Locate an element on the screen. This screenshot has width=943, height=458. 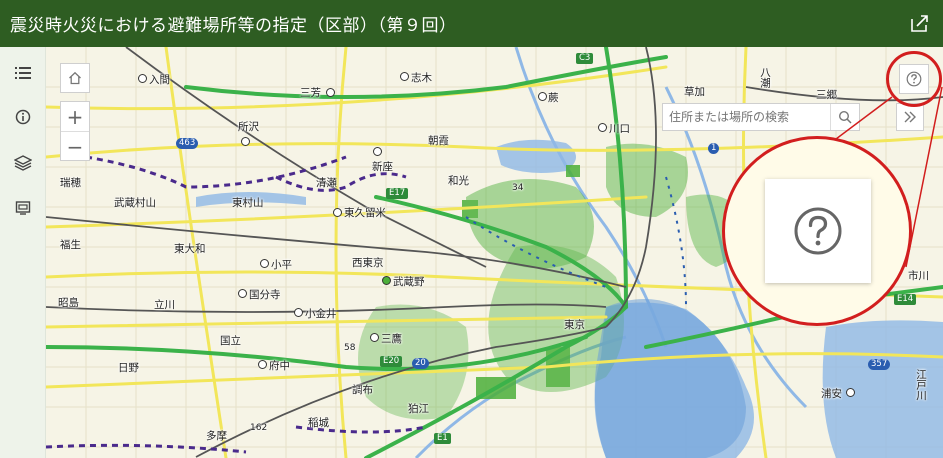
layers-icon is located at coordinates (23, 163).